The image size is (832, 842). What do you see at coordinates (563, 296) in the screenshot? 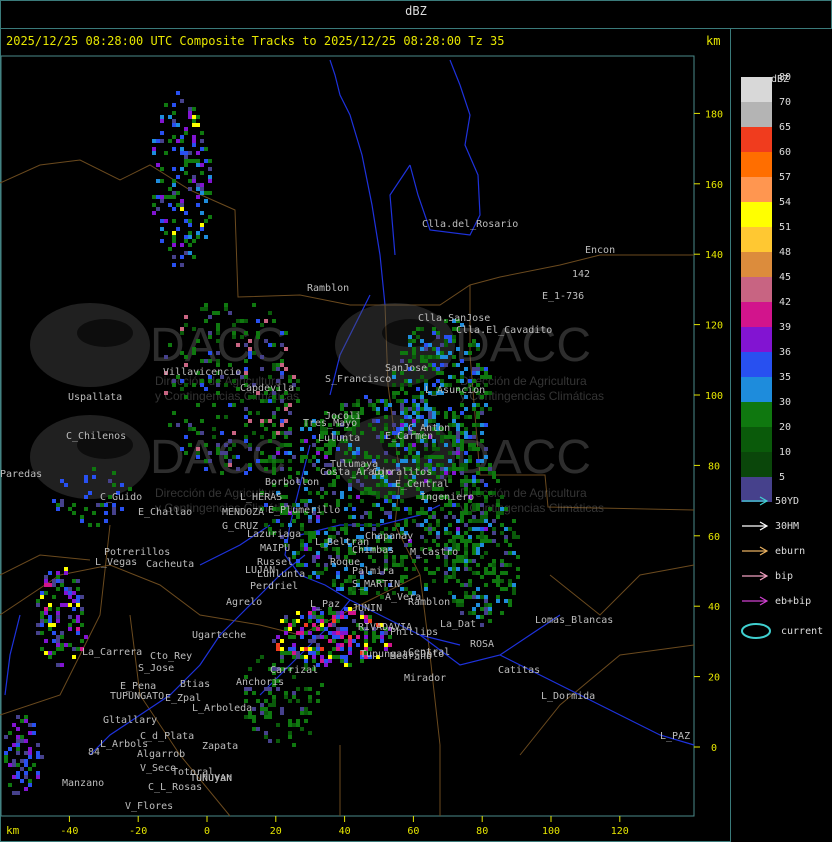
I see `place-label: E_1-736` at bounding box center [563, 296].